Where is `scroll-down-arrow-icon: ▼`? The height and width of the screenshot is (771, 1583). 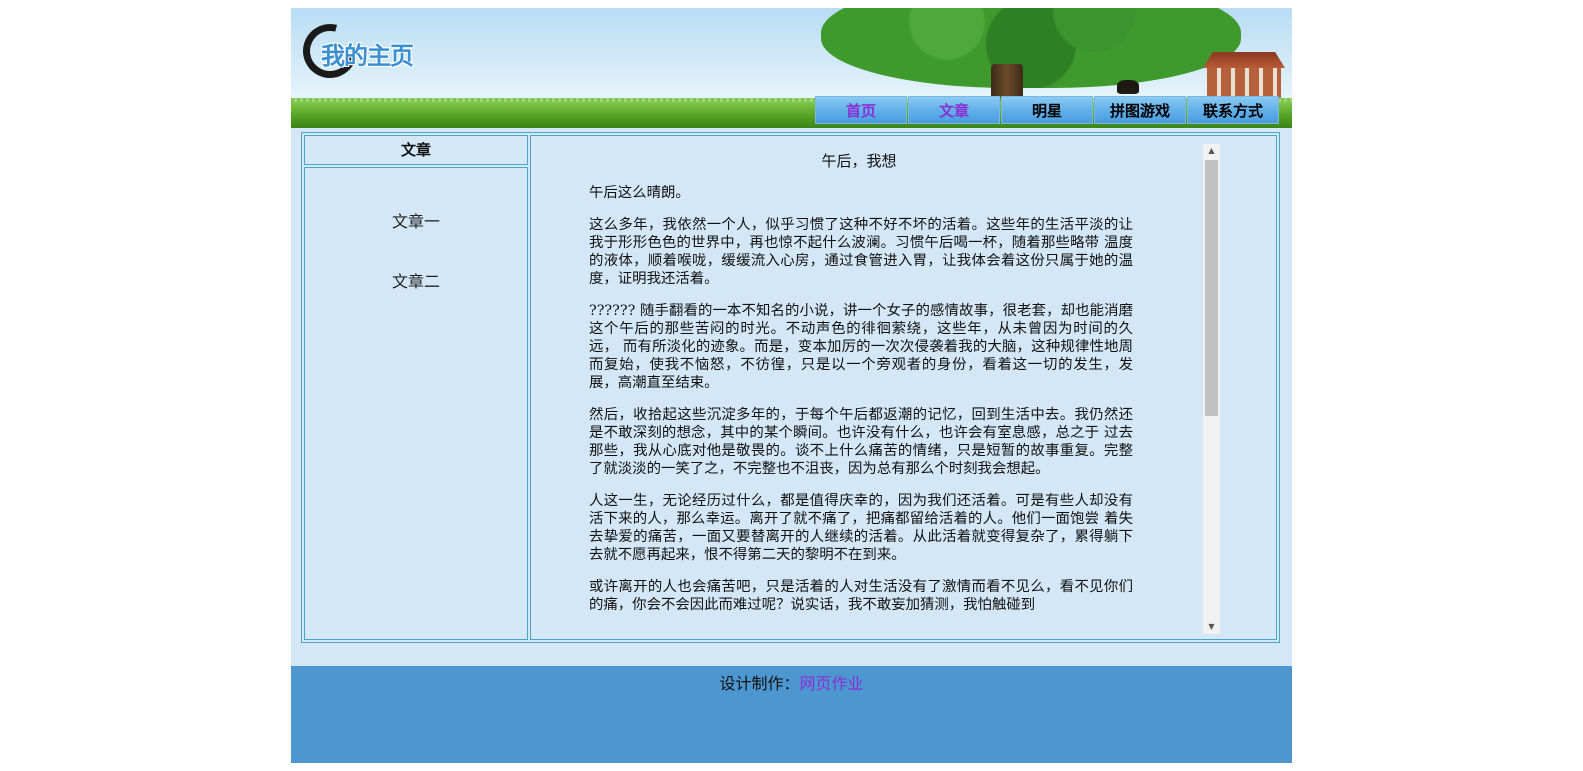 scroll-down-arrow-icon: ▼ is located at coordinates (1211, 627).